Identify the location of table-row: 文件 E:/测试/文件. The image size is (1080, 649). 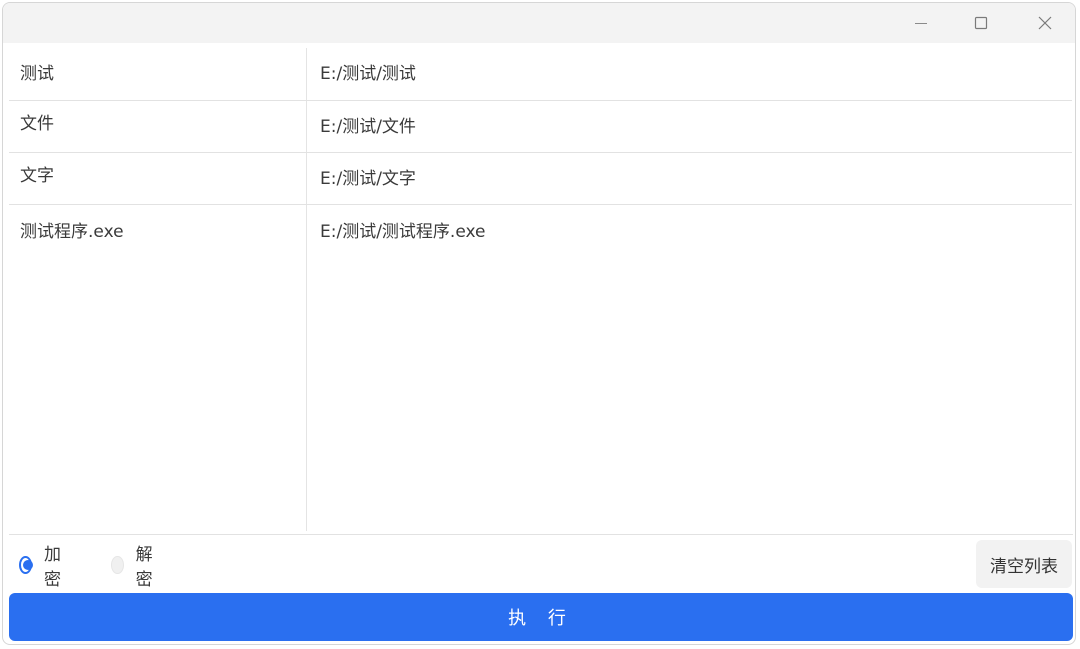
(540, 127).